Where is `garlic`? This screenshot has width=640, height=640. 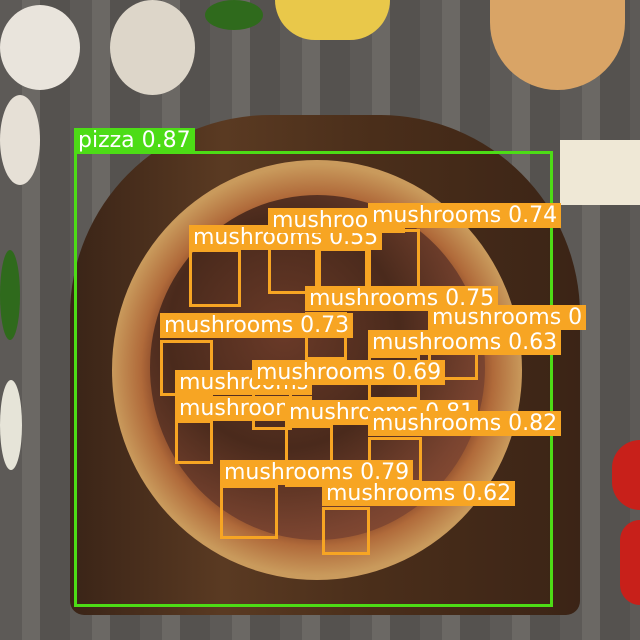 garlic is located at coordinates (11, 425).